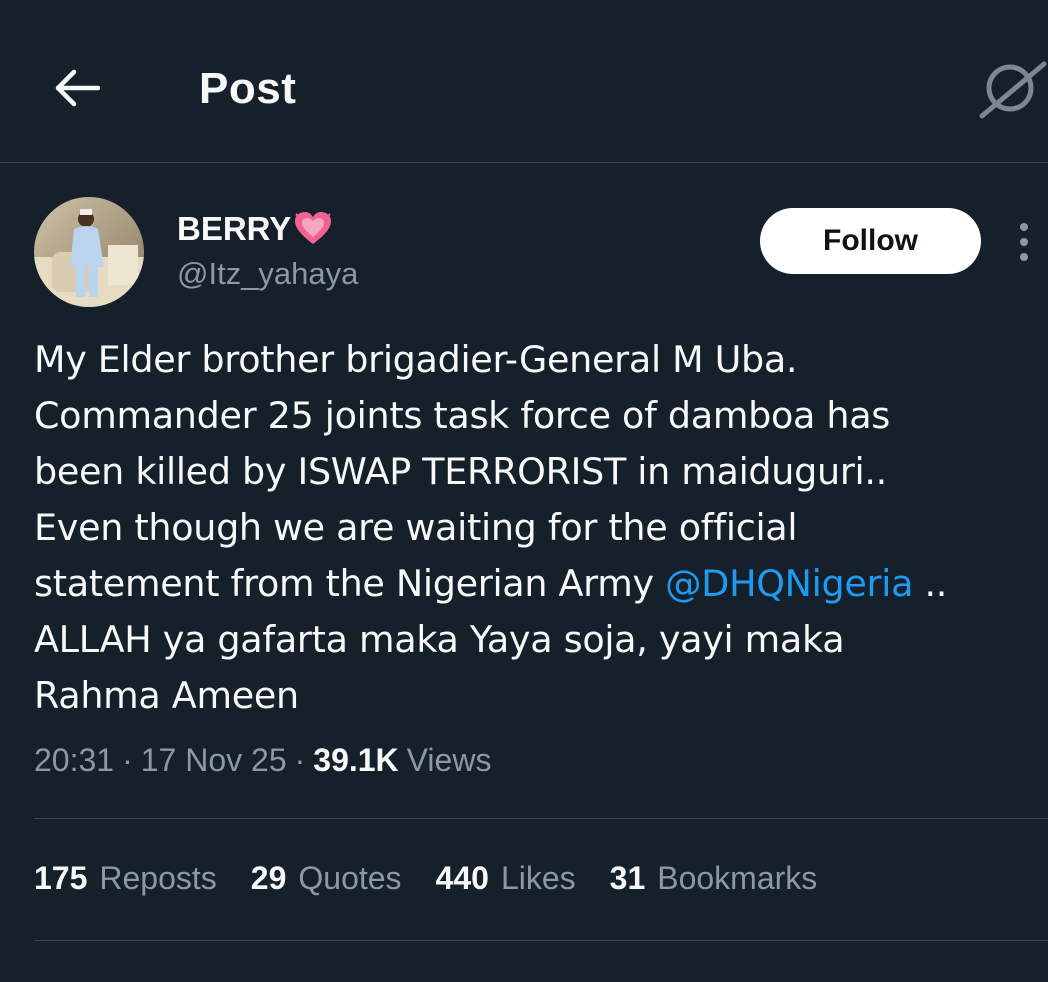 This screenshot has width=1048, height=982. I want to click on follow-button: Follow, so click(870, 241).